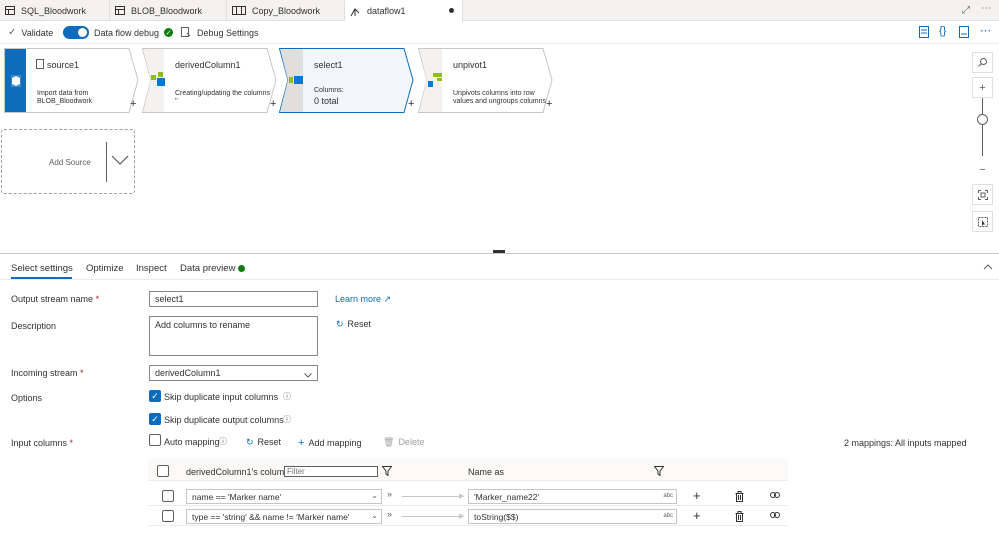  What do you see at coordinates (507, 497) in the screenshot?
I see `output-text: 'Marker_name22'` at bounding box center [507, 497].